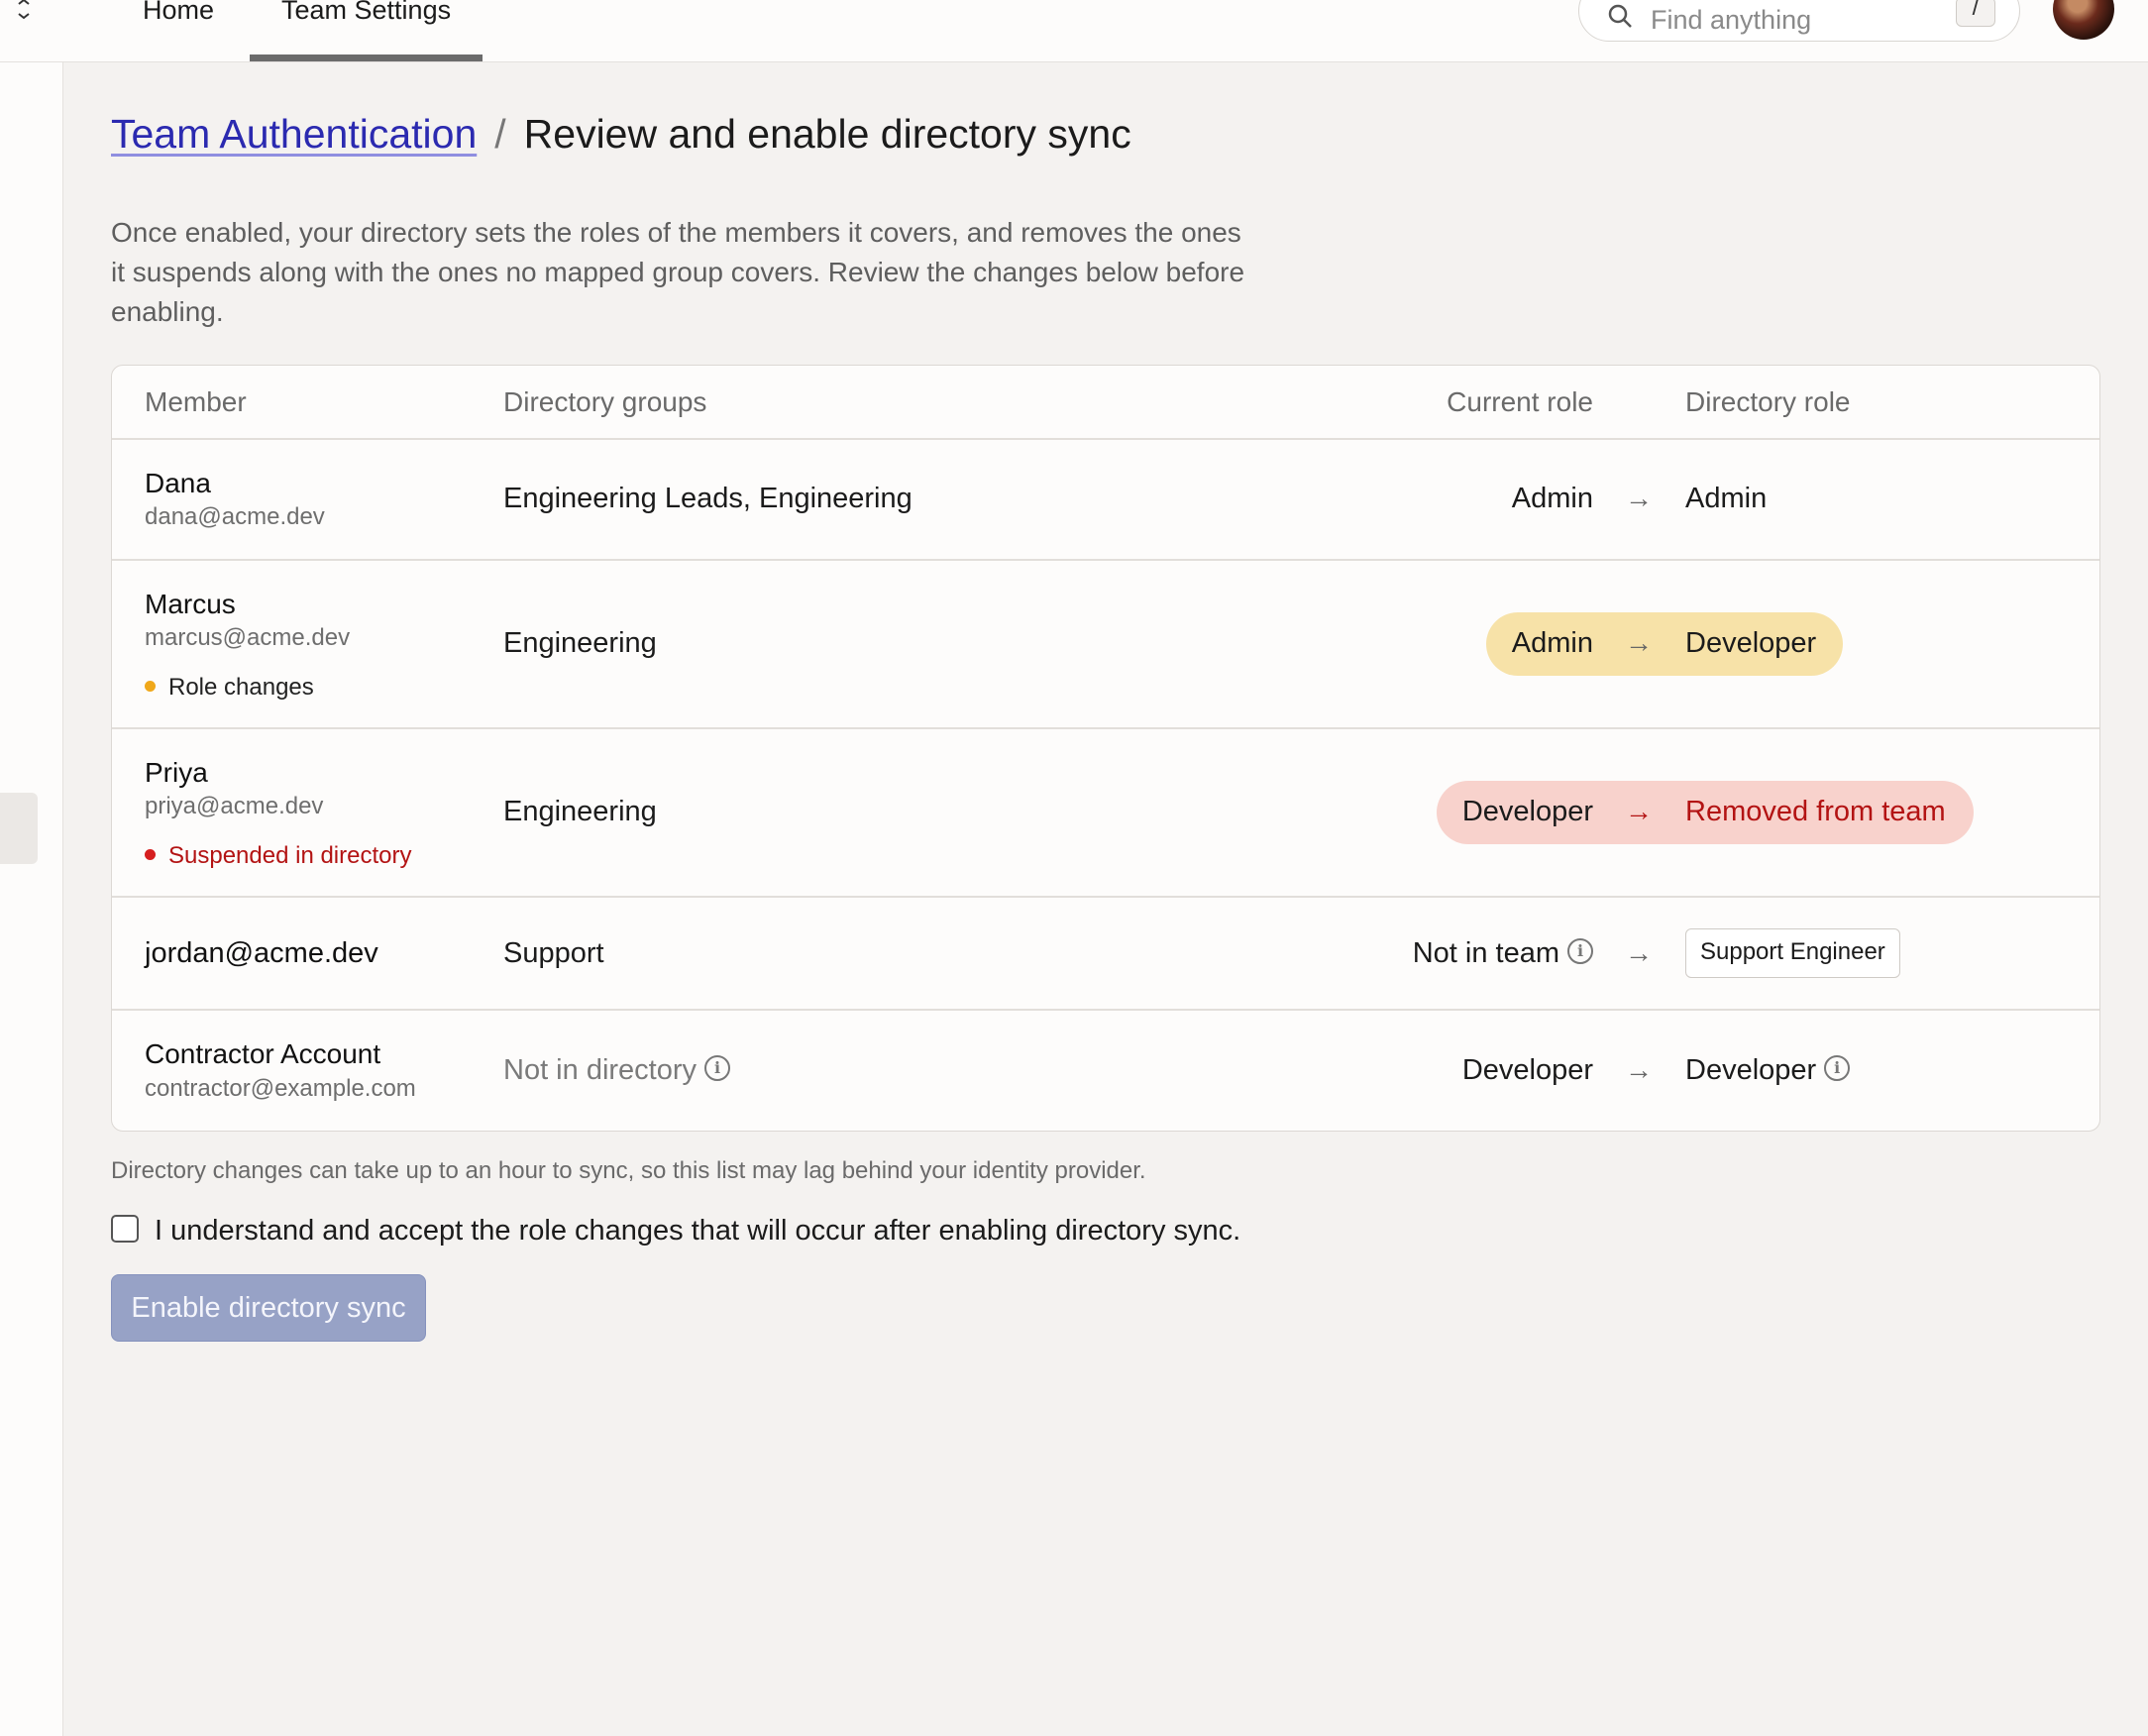 The height and width of the screenshot is (1736, 2148). Describe the element at coordinates (125, 1229) in the screenshot. I see `confirm-checkbox` at that location.